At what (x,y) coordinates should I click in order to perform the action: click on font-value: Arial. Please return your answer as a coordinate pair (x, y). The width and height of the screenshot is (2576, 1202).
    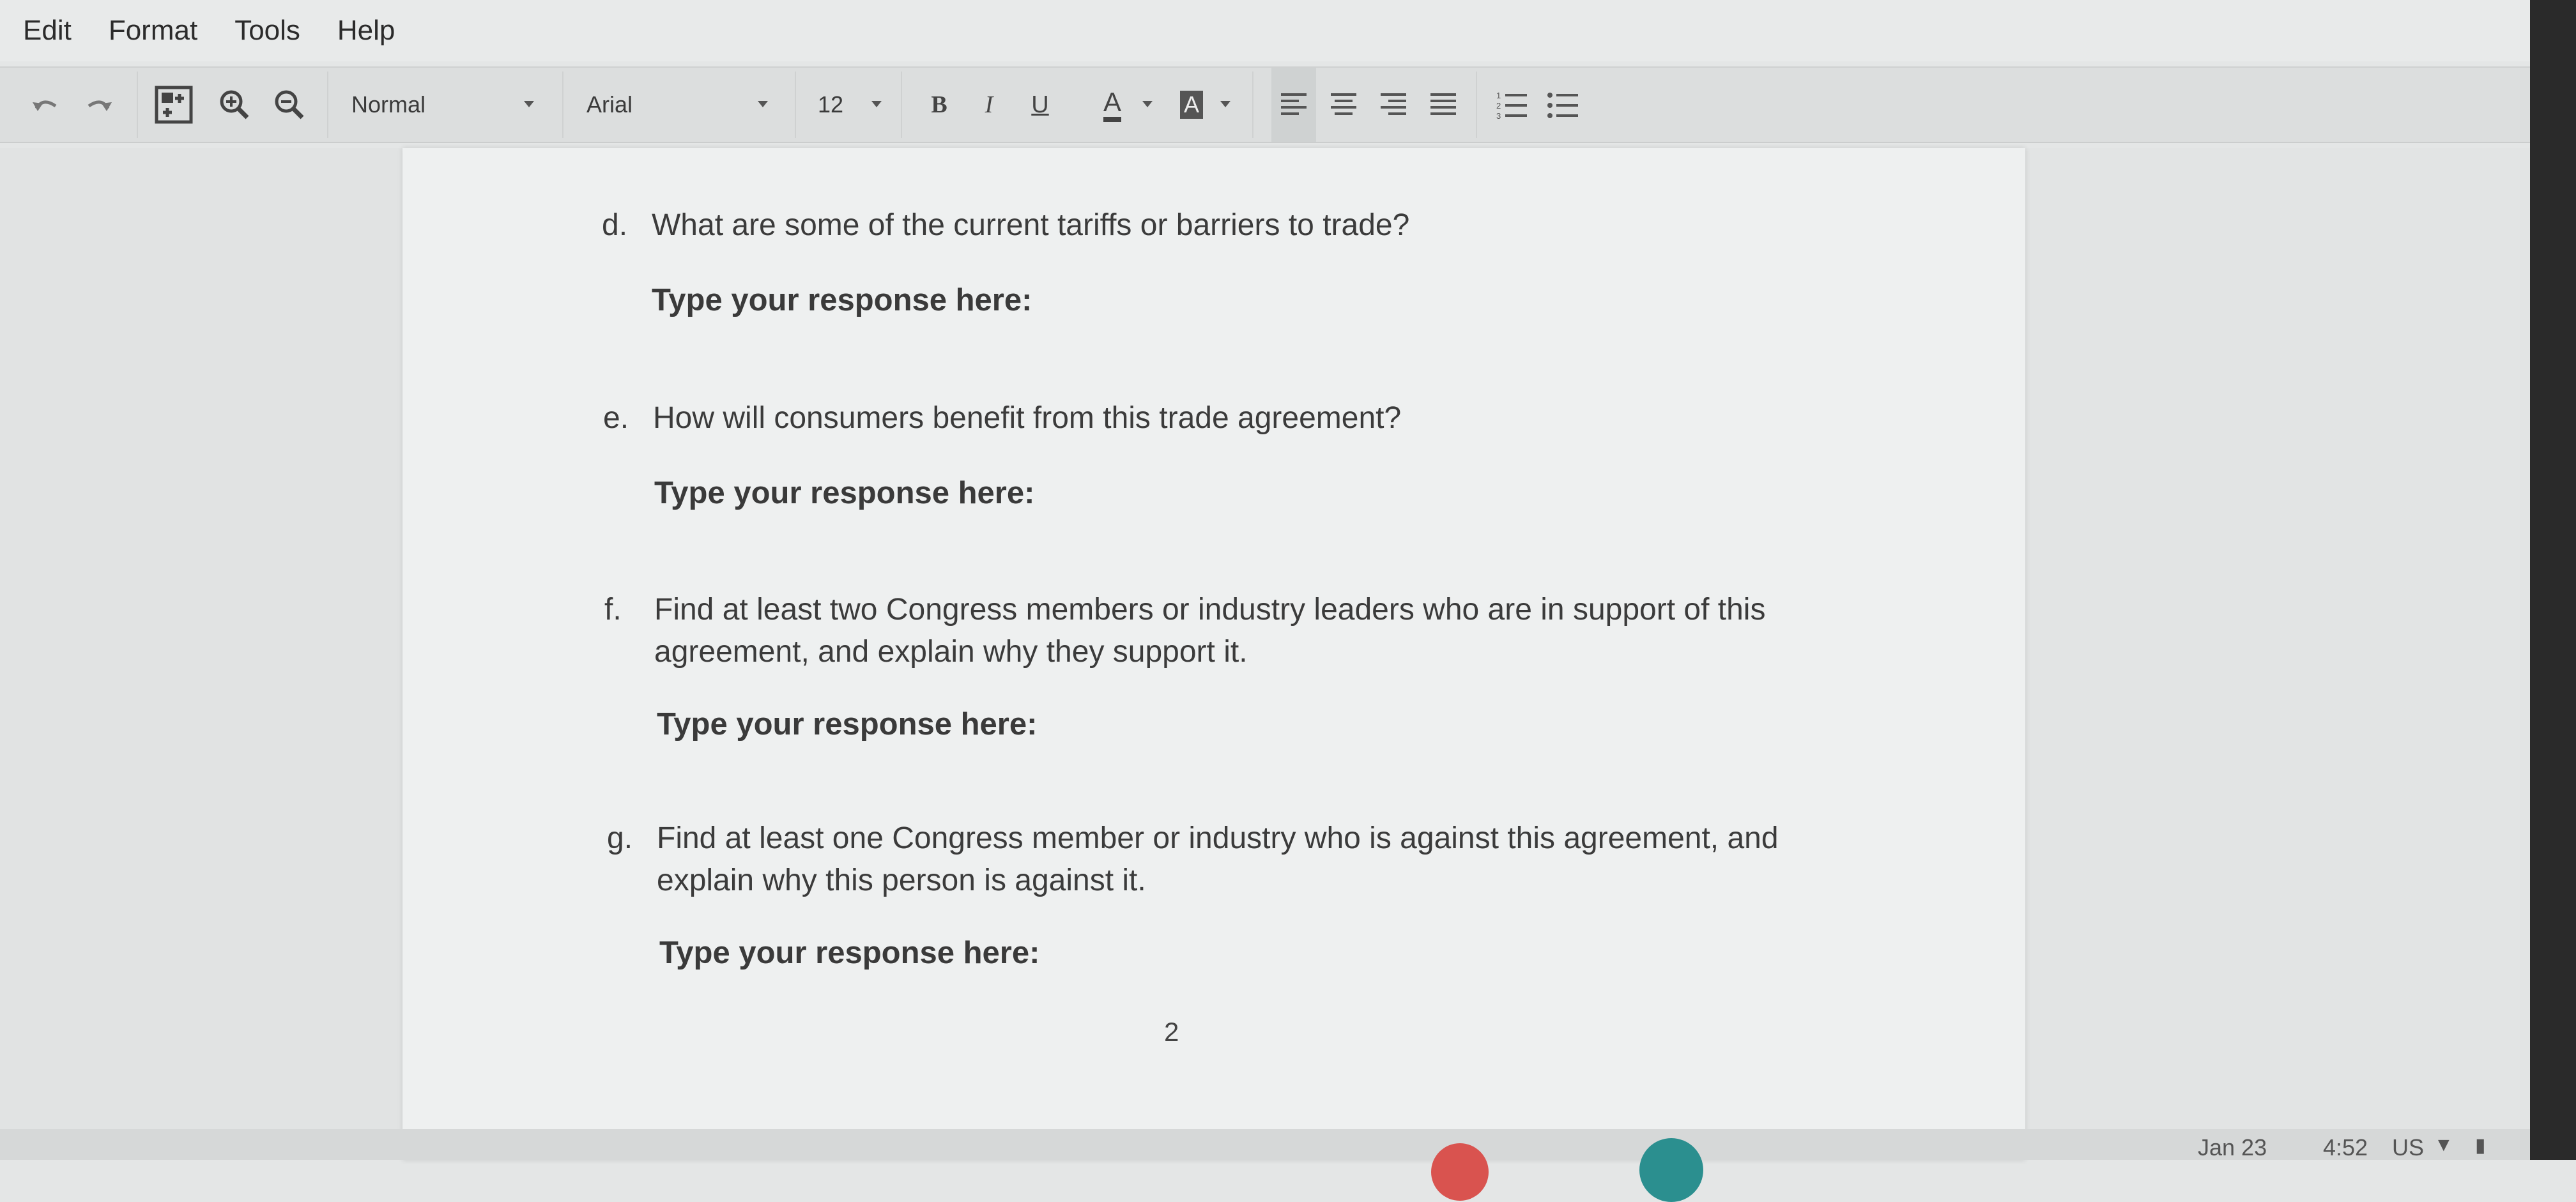
    Looking at the image, I should click on (609, 104).